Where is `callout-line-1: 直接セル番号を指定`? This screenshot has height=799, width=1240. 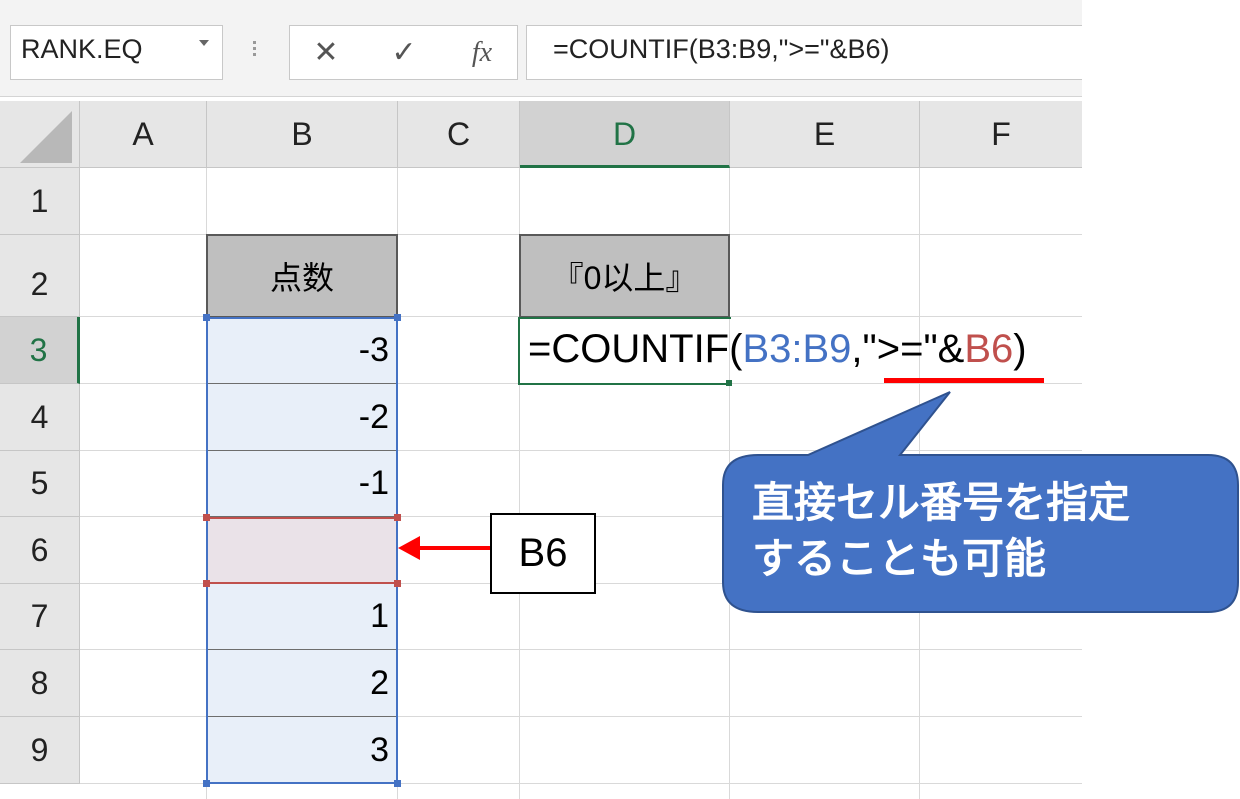
callout-line-1: 直接セル番号を指定 is located at coordinates (941, 502).